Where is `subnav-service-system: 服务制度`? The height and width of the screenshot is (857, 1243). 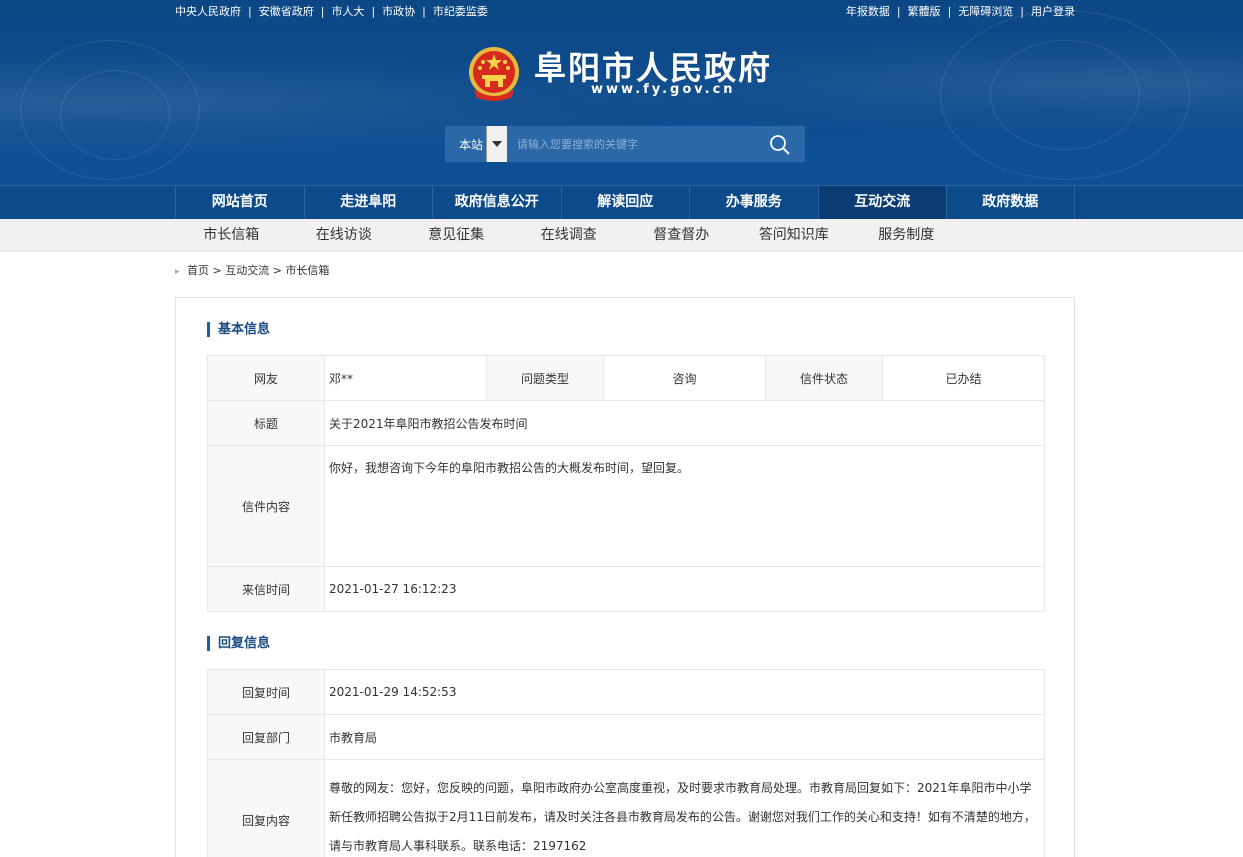
subnav-service-system: 服务制度 is located at coordinates (906, 235).